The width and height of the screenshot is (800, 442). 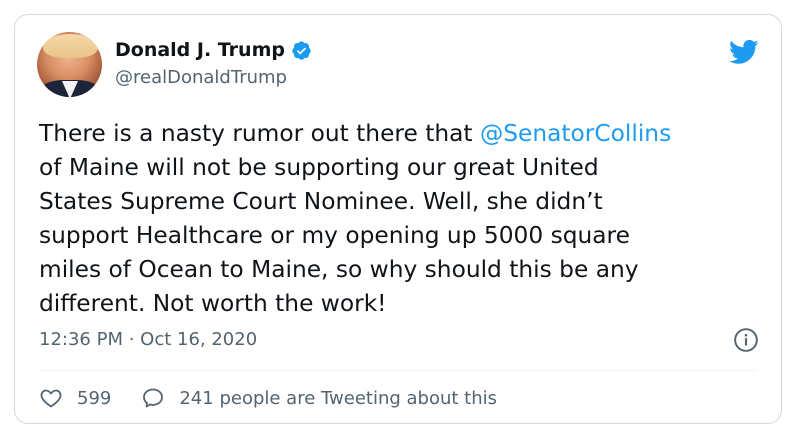 I want to click on like-button: 599, so click(x=75, y=398).